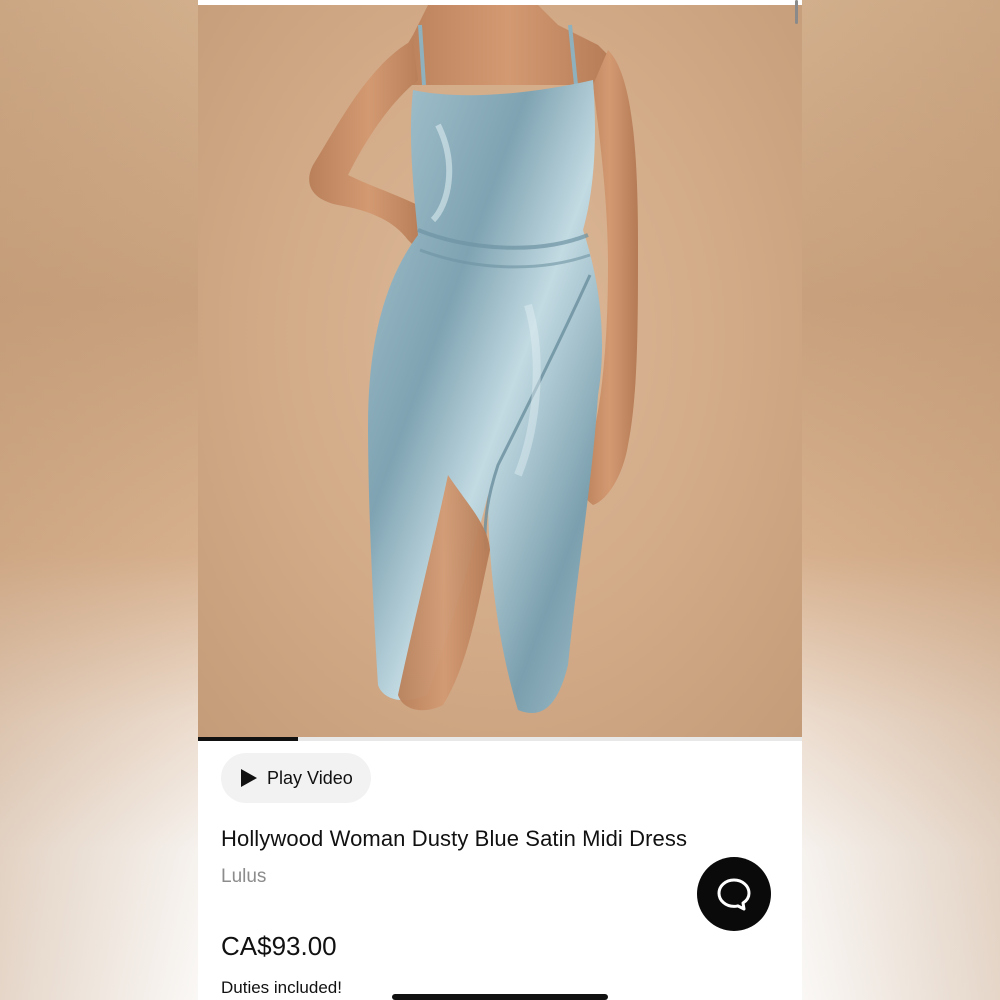  I want to click on product-brand: Lulus, so click(243, 877).